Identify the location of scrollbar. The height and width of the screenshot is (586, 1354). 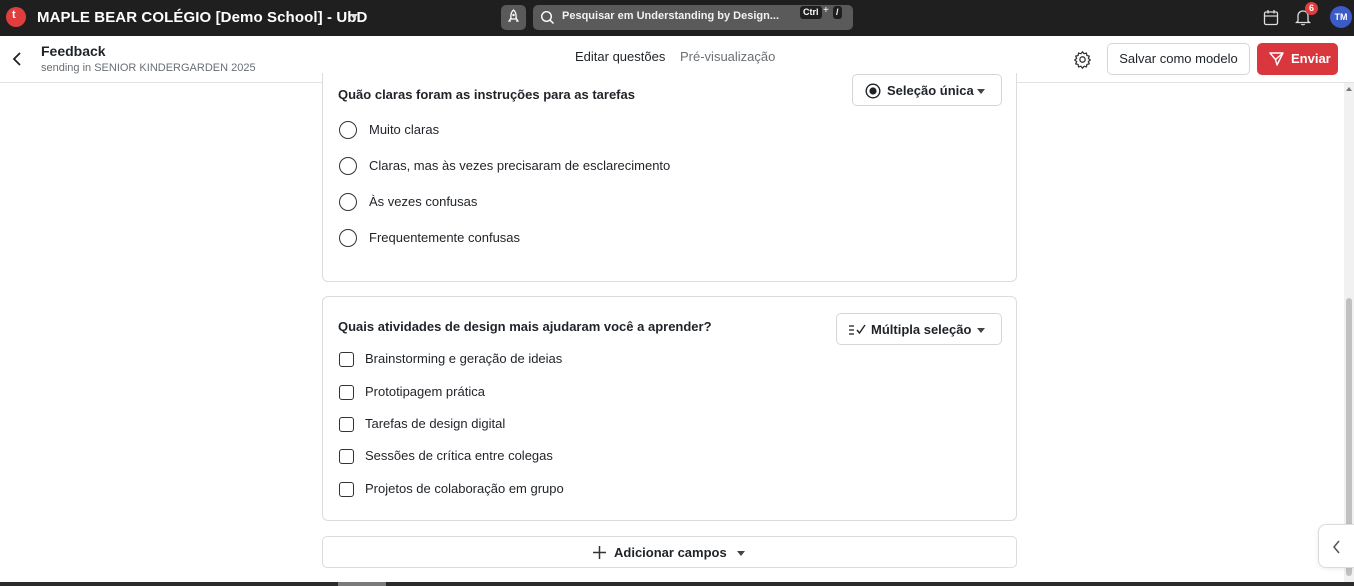
(1349, 332).